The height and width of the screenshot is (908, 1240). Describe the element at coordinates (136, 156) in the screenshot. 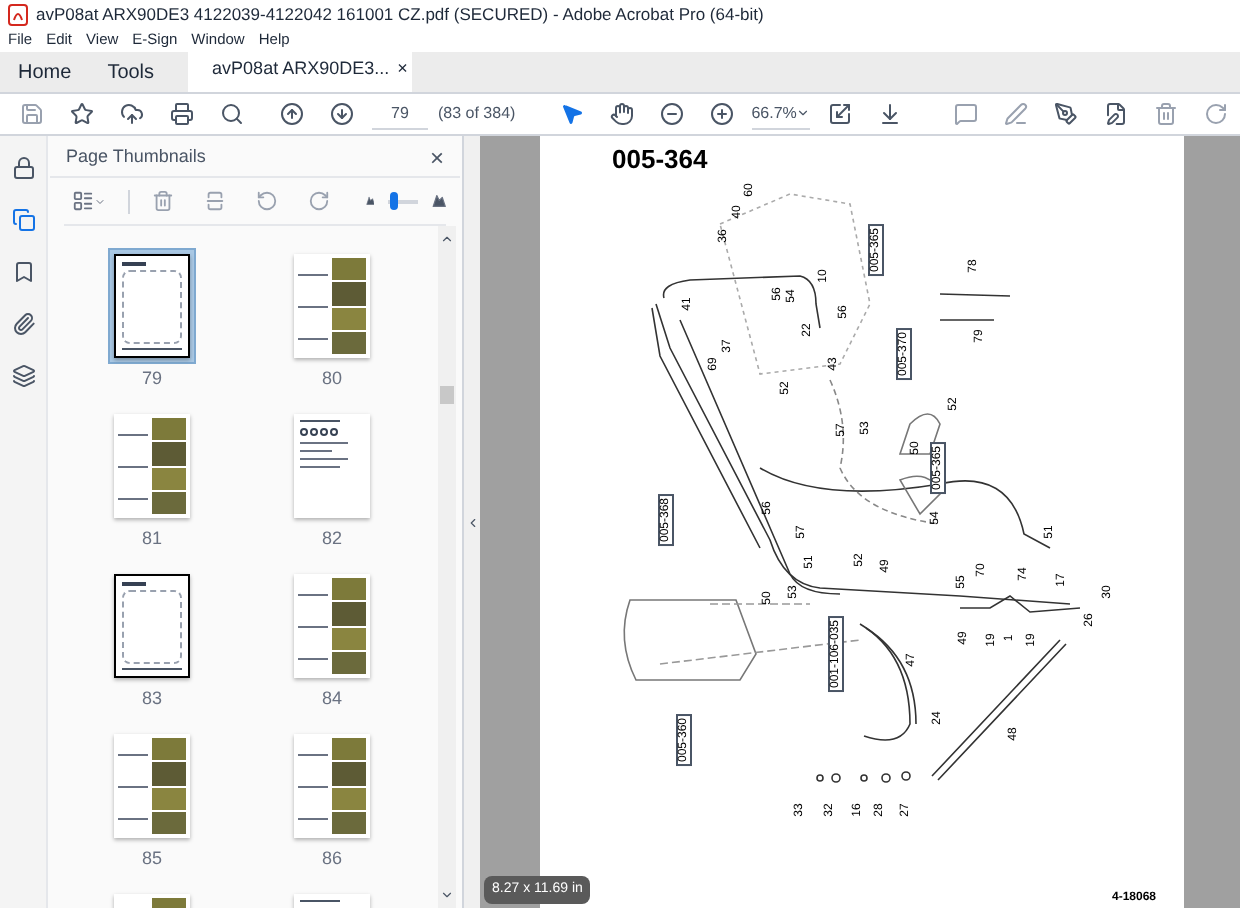

I see `panel-title: Page Thumbnails` at that location.